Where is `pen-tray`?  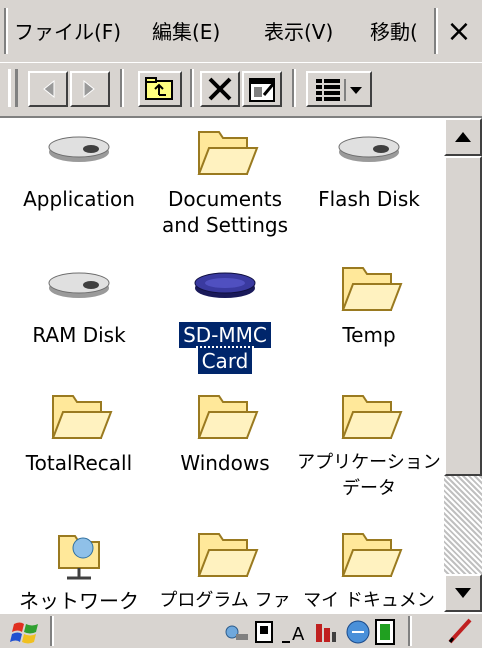
pen-tray is located at coordinates (461, 633).